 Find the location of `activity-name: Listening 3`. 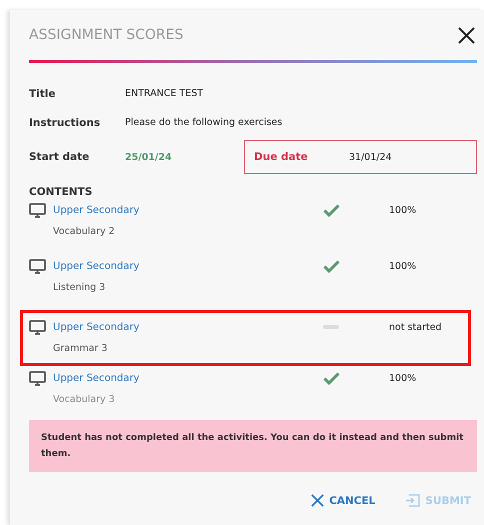

activity-name: Listening 3 is located at coordinates (79, 287).